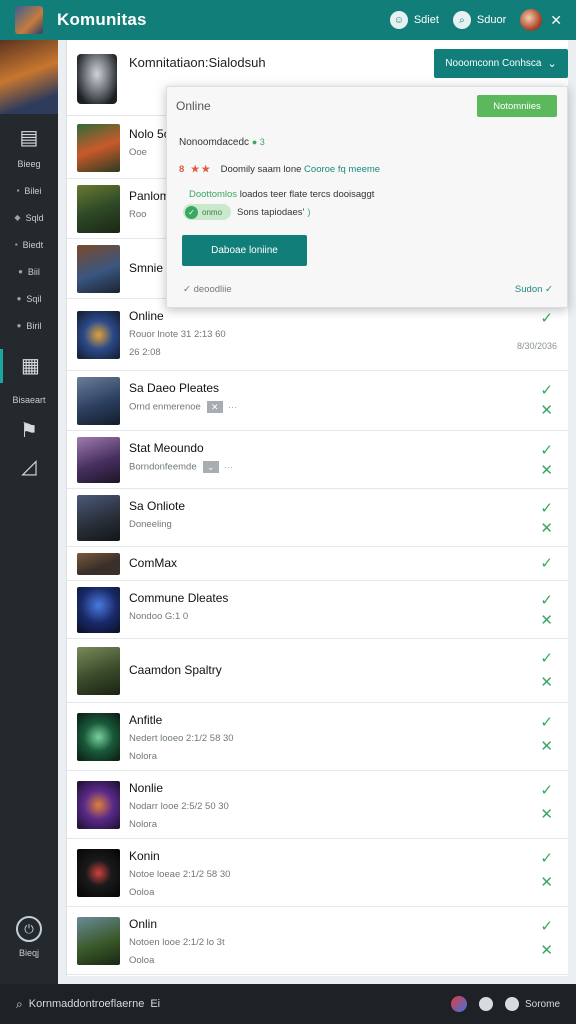 The width and height of the screenshot is (576, 1024). Describe the element at coordinates (102, 19) in the screenshot. I see `app-title: Komunitas` at that location.